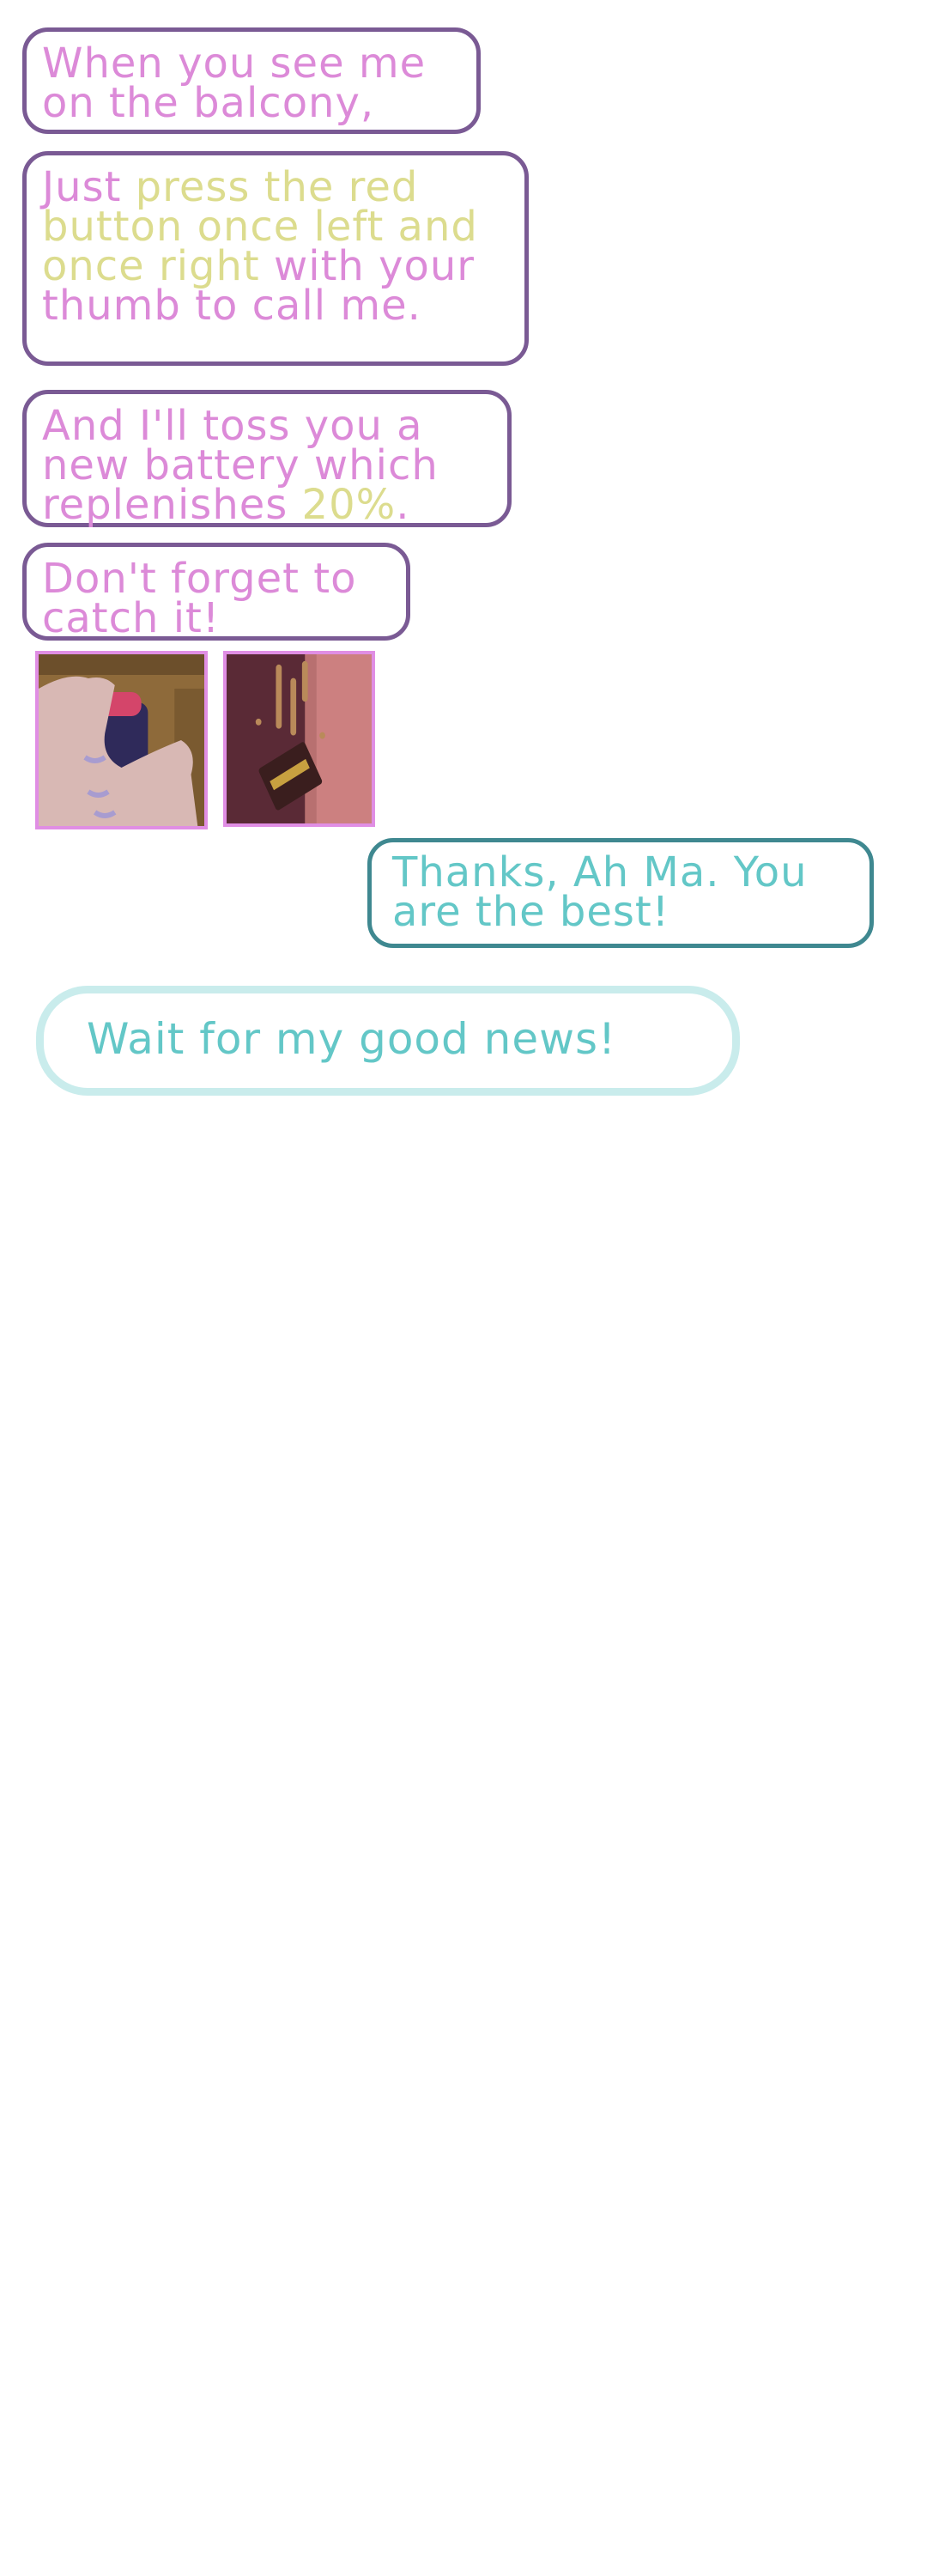 The height and width of the screenshot is (2576, 927). What do you see at coordinates (199, 598) in the screenshot?
I see `message-text: Don't forget to catch it!` at bounding box center [199, 598].